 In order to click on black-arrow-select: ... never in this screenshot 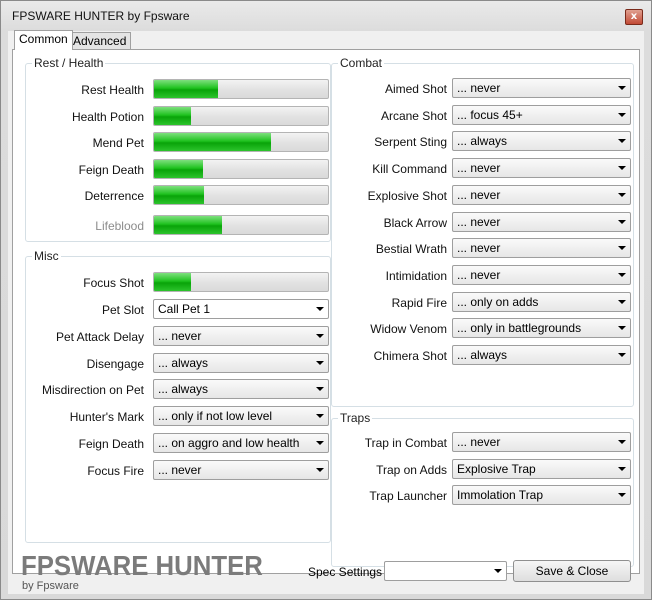, I will do `click(541, 221)`.